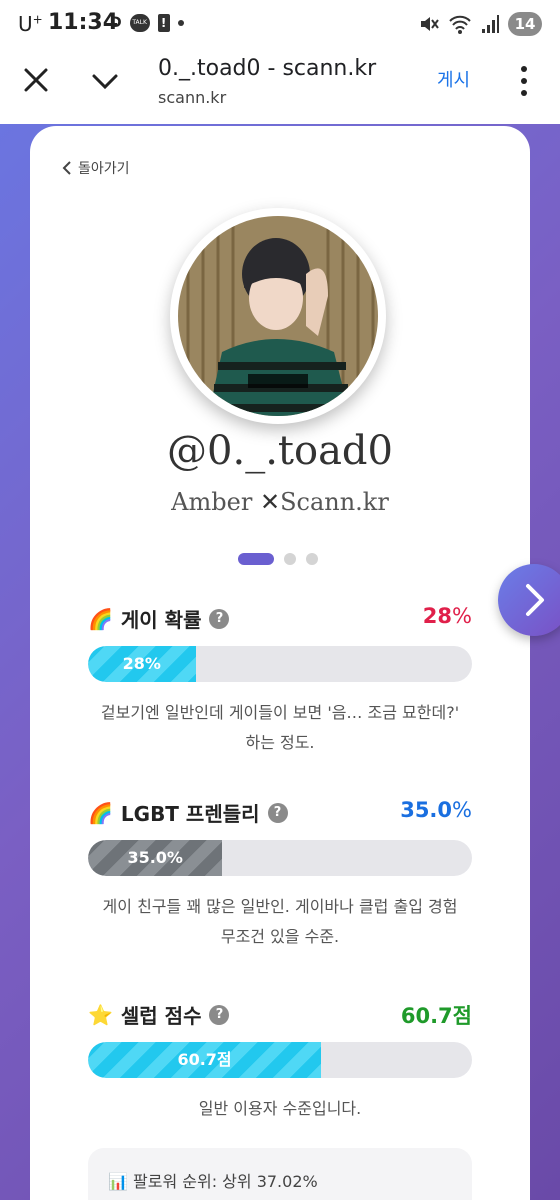 The width and height of the screenshot is (560, 1200). I want to click on metric-celeb-score: ⭐ 셀럽 점수 ? 60.7점 60.7점 일반 이용자 수준입니다., so click(280, 1062).